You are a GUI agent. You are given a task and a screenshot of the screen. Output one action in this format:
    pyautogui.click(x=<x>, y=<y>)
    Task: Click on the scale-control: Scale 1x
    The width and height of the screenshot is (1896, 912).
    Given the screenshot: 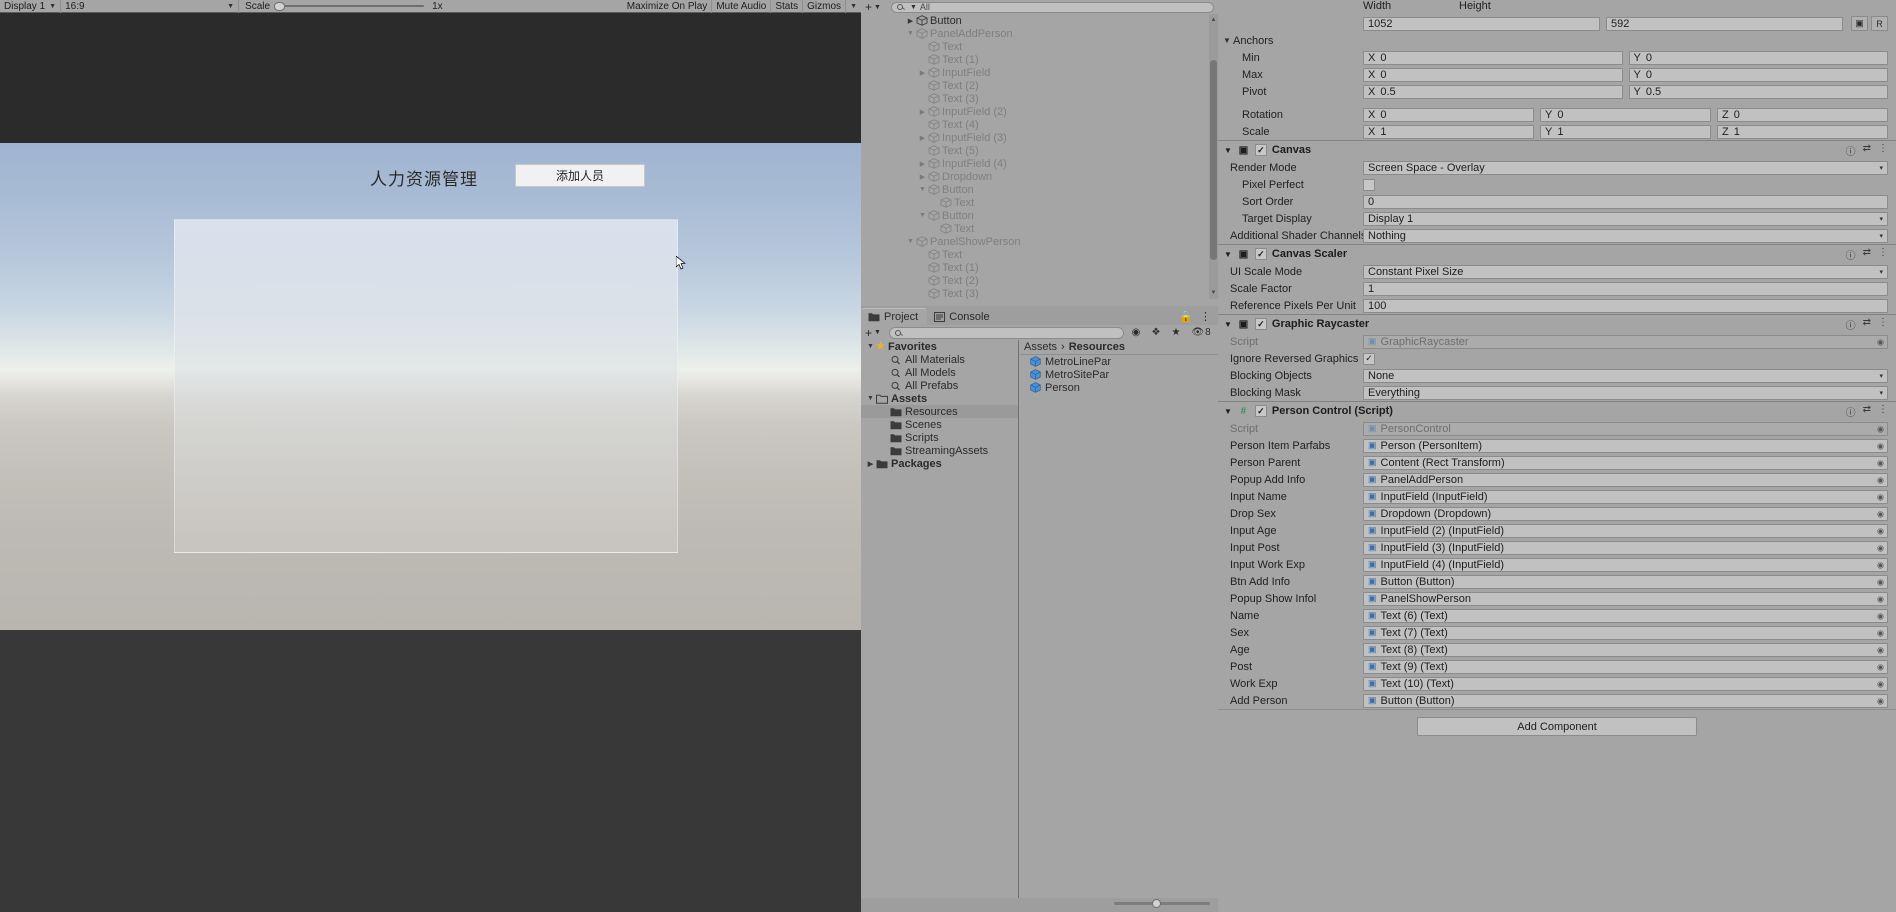 What is the action you would take?
    pyautogui.click(x=345, y=6)
    